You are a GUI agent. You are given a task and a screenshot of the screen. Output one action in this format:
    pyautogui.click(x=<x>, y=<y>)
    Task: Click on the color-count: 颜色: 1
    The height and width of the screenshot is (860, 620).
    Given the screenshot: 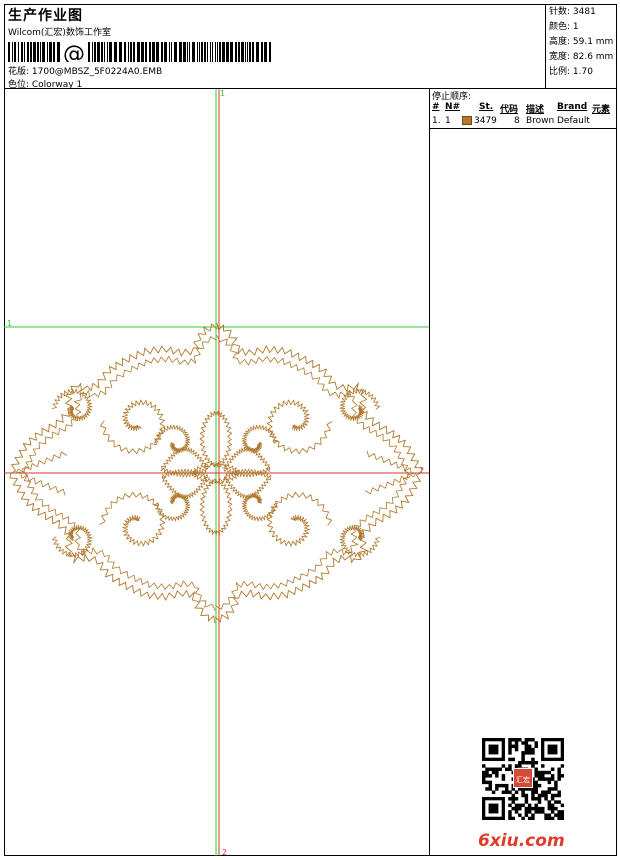 What is the action you would take?
    pyautogui.click(x=564, y=27)
    